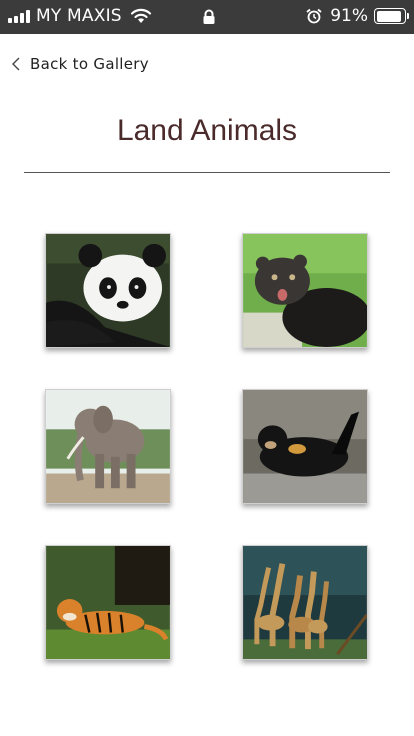  What do you see at coordinates (207, 172) in the screenshot?
I see `title-divider` at bounding box center [207, 172].